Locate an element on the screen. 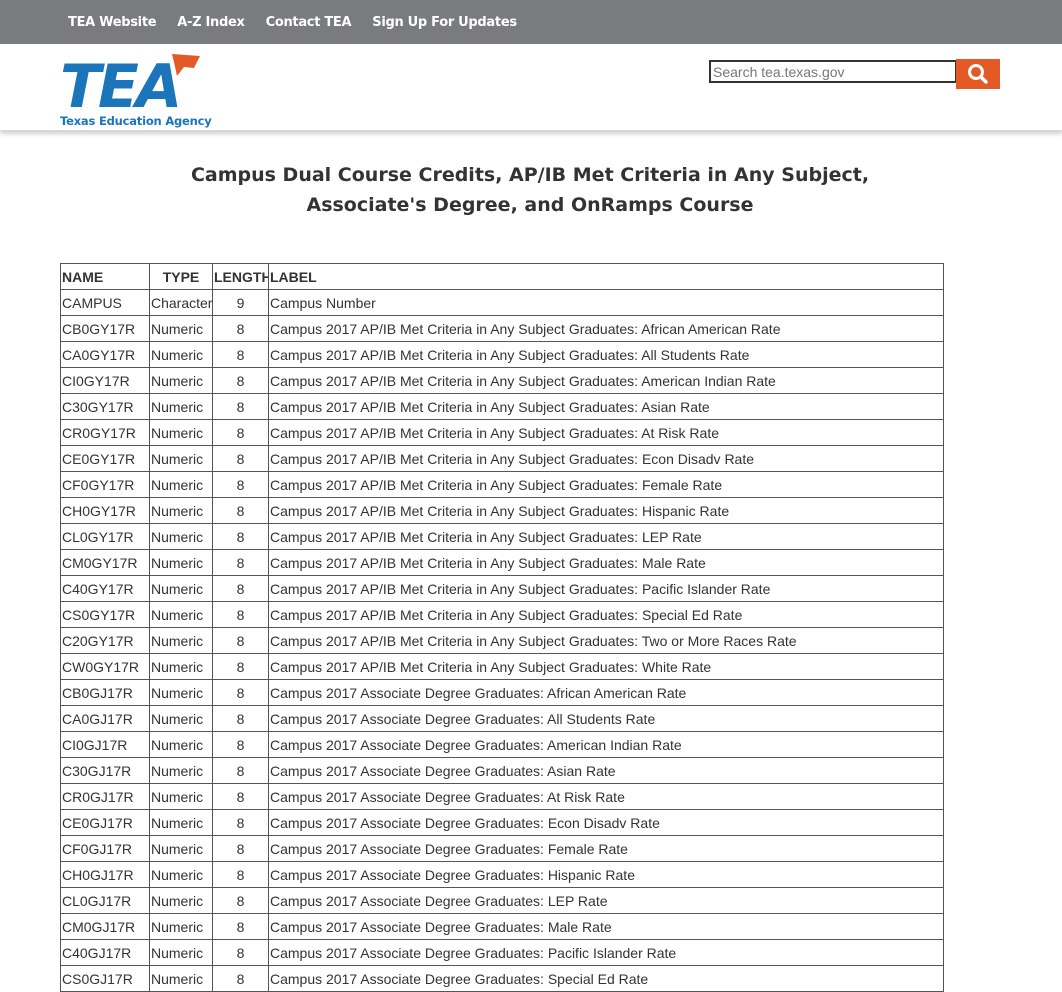 The width and height of the screenshot is (1062, 992). cell-name: CE0GJ17R is located at coordinates (105, 822).